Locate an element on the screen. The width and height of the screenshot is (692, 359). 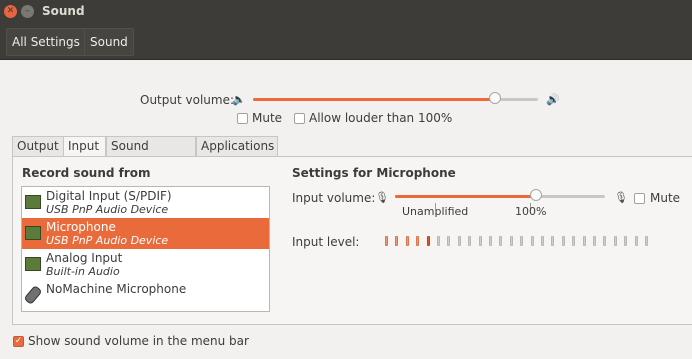
settings-heading: Settings for Microphone is located at coordinates (374, 173).